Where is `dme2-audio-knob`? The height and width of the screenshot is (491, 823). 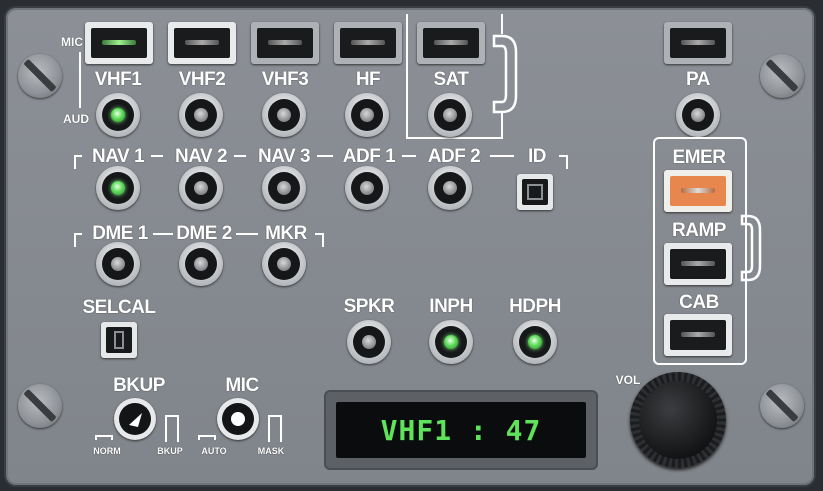 dme2-audio-knob is located at coordinates (201, 264).